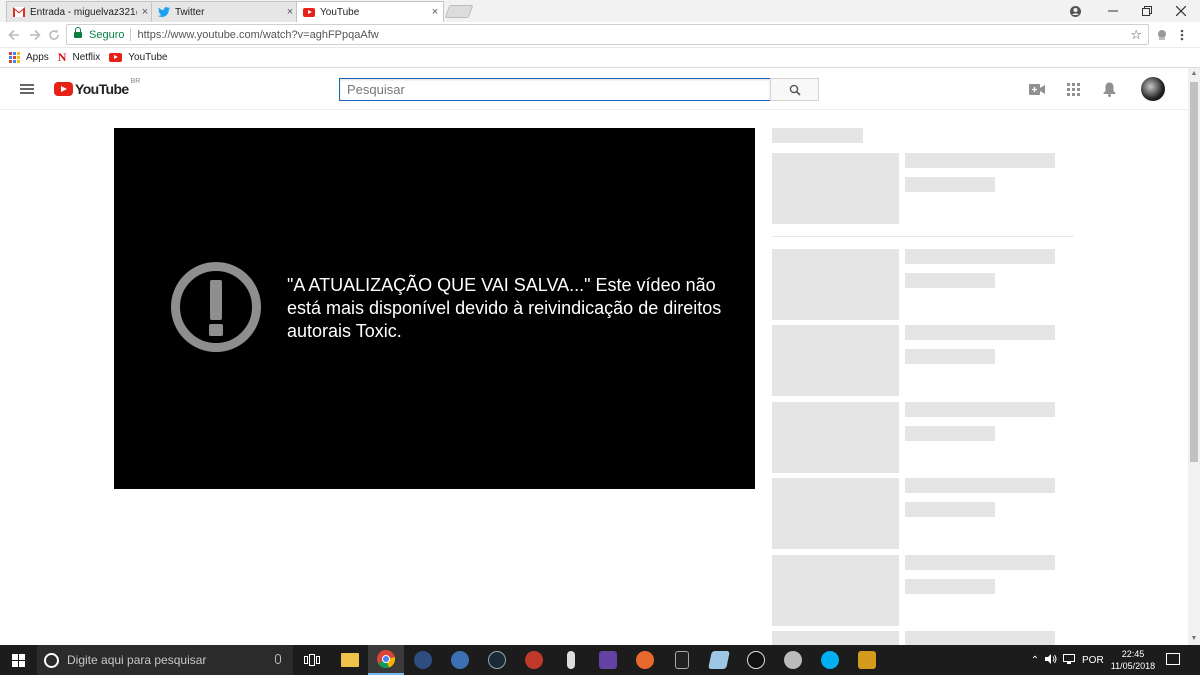 Image resolution: width=1200 pixels, height=675 pixels. Describe the element at coordinates (817, 135) in the screenshot. I see `up-next-placeholder` at that location.